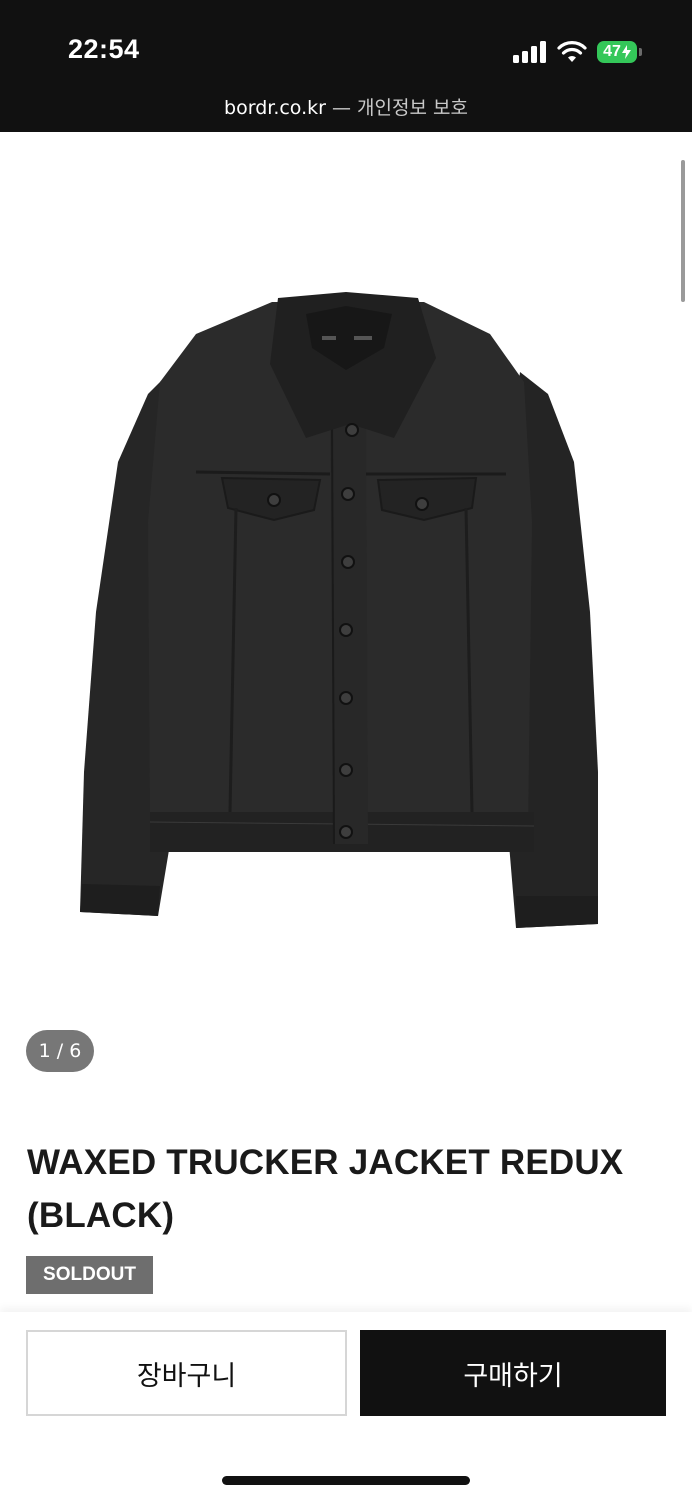 Image resolution: width=692 pixels, height=1500 pixels. I want to click on browser-address: bordr.co.kr — 개인정보 보호, so click(346, 106).